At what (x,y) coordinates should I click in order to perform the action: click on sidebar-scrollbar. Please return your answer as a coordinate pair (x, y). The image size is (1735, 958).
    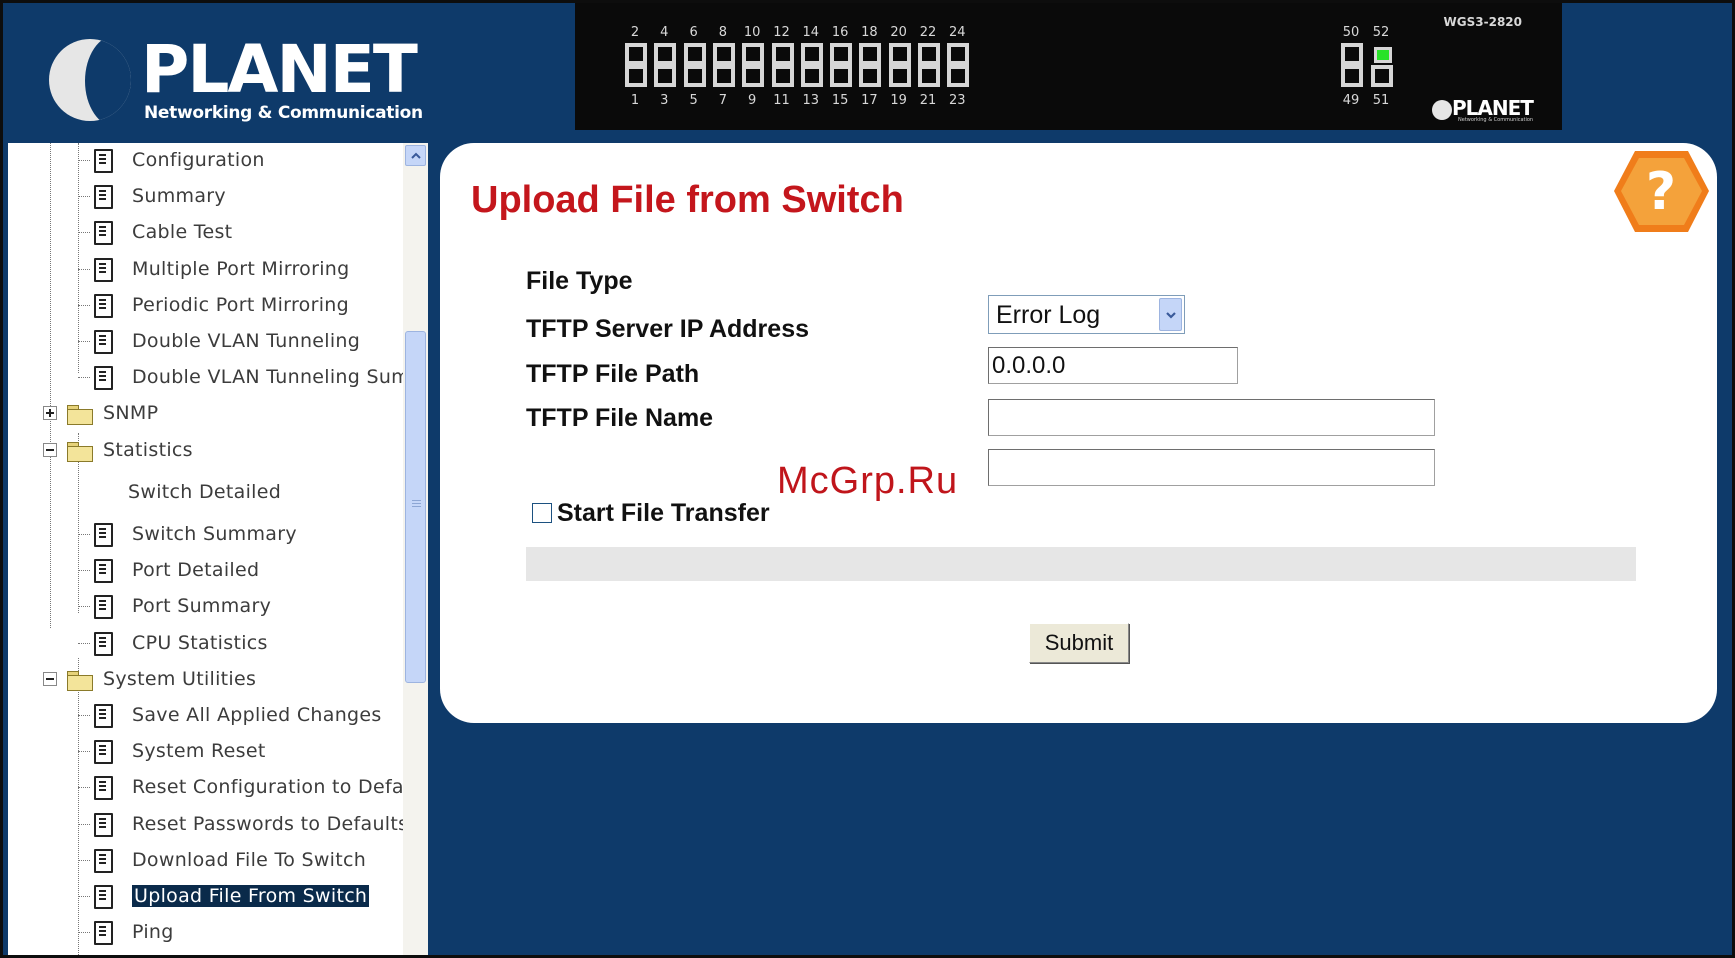
    Looking at the image, I should click on (415, 549).